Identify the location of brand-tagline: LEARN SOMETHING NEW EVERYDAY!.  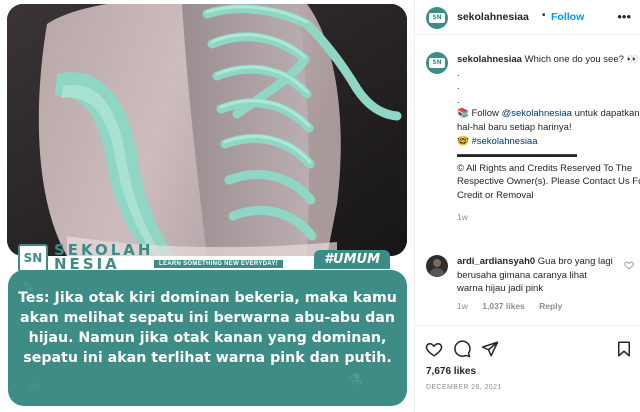
(218, 264).